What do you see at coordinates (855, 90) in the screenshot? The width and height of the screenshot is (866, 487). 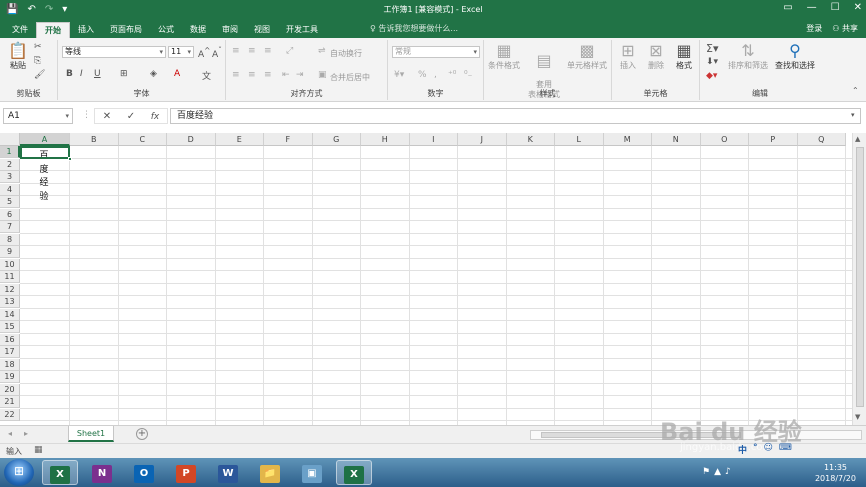 I see `collapse-ribbon-icon: ⌃` at bounding box center [855, 90].